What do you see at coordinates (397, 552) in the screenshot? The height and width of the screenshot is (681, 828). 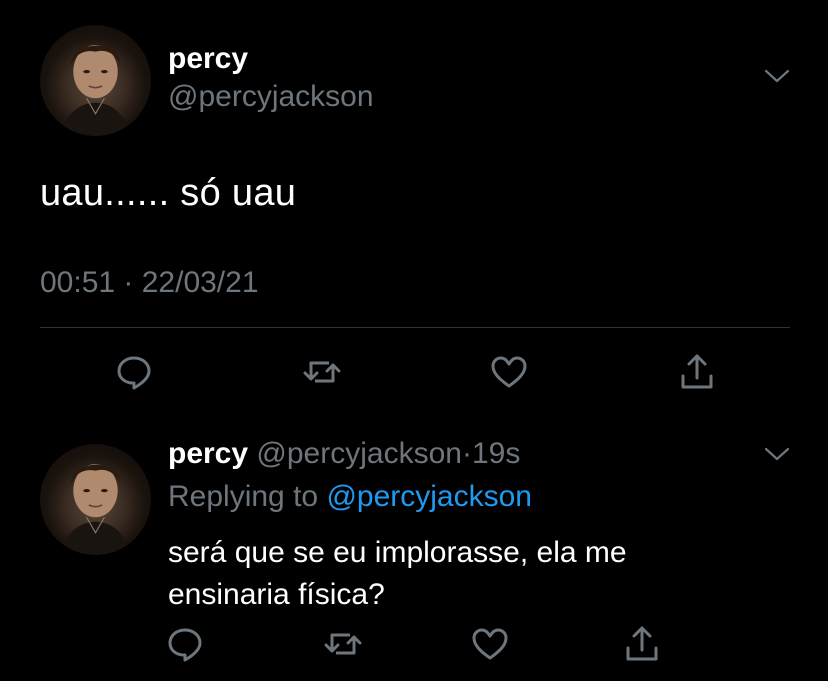 I see `reply-text-line: será que se eu implorasse, ela me` at bounding box center [397, 552].